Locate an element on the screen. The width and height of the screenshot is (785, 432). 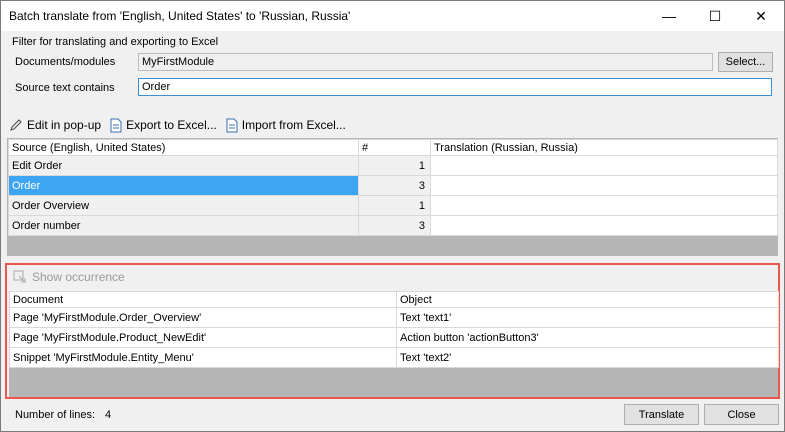
number-of-lines-label: Number of lines: is located at coordinates (55, 415).